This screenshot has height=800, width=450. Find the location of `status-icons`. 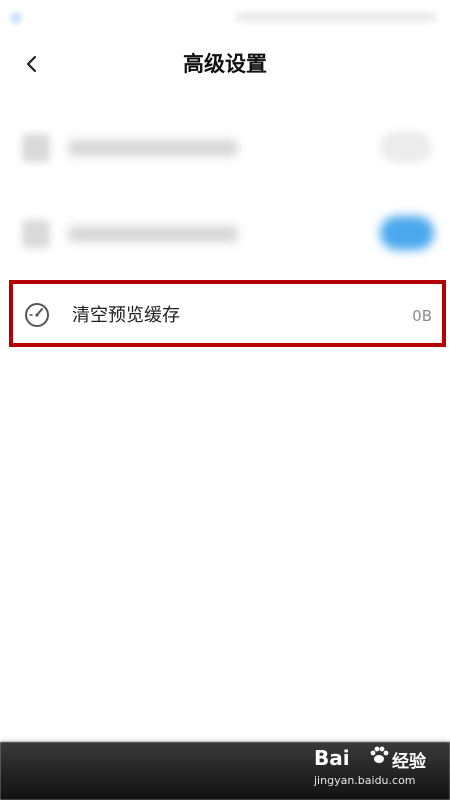

status-icons is located at coordinates (336, 17).